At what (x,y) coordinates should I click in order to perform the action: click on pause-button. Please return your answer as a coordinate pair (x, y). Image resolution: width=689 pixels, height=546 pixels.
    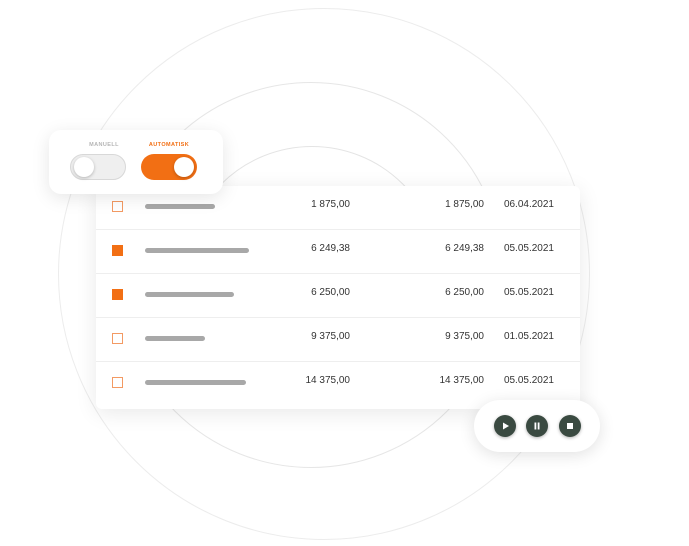
    Looking at the image, I should click on (537, 426).